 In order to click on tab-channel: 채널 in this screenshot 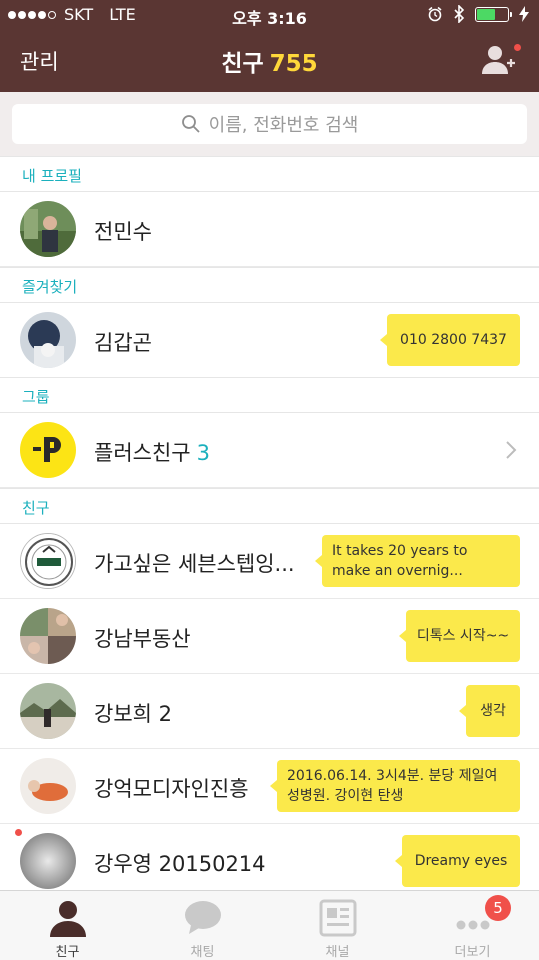, I will do `click(337, 925)`.